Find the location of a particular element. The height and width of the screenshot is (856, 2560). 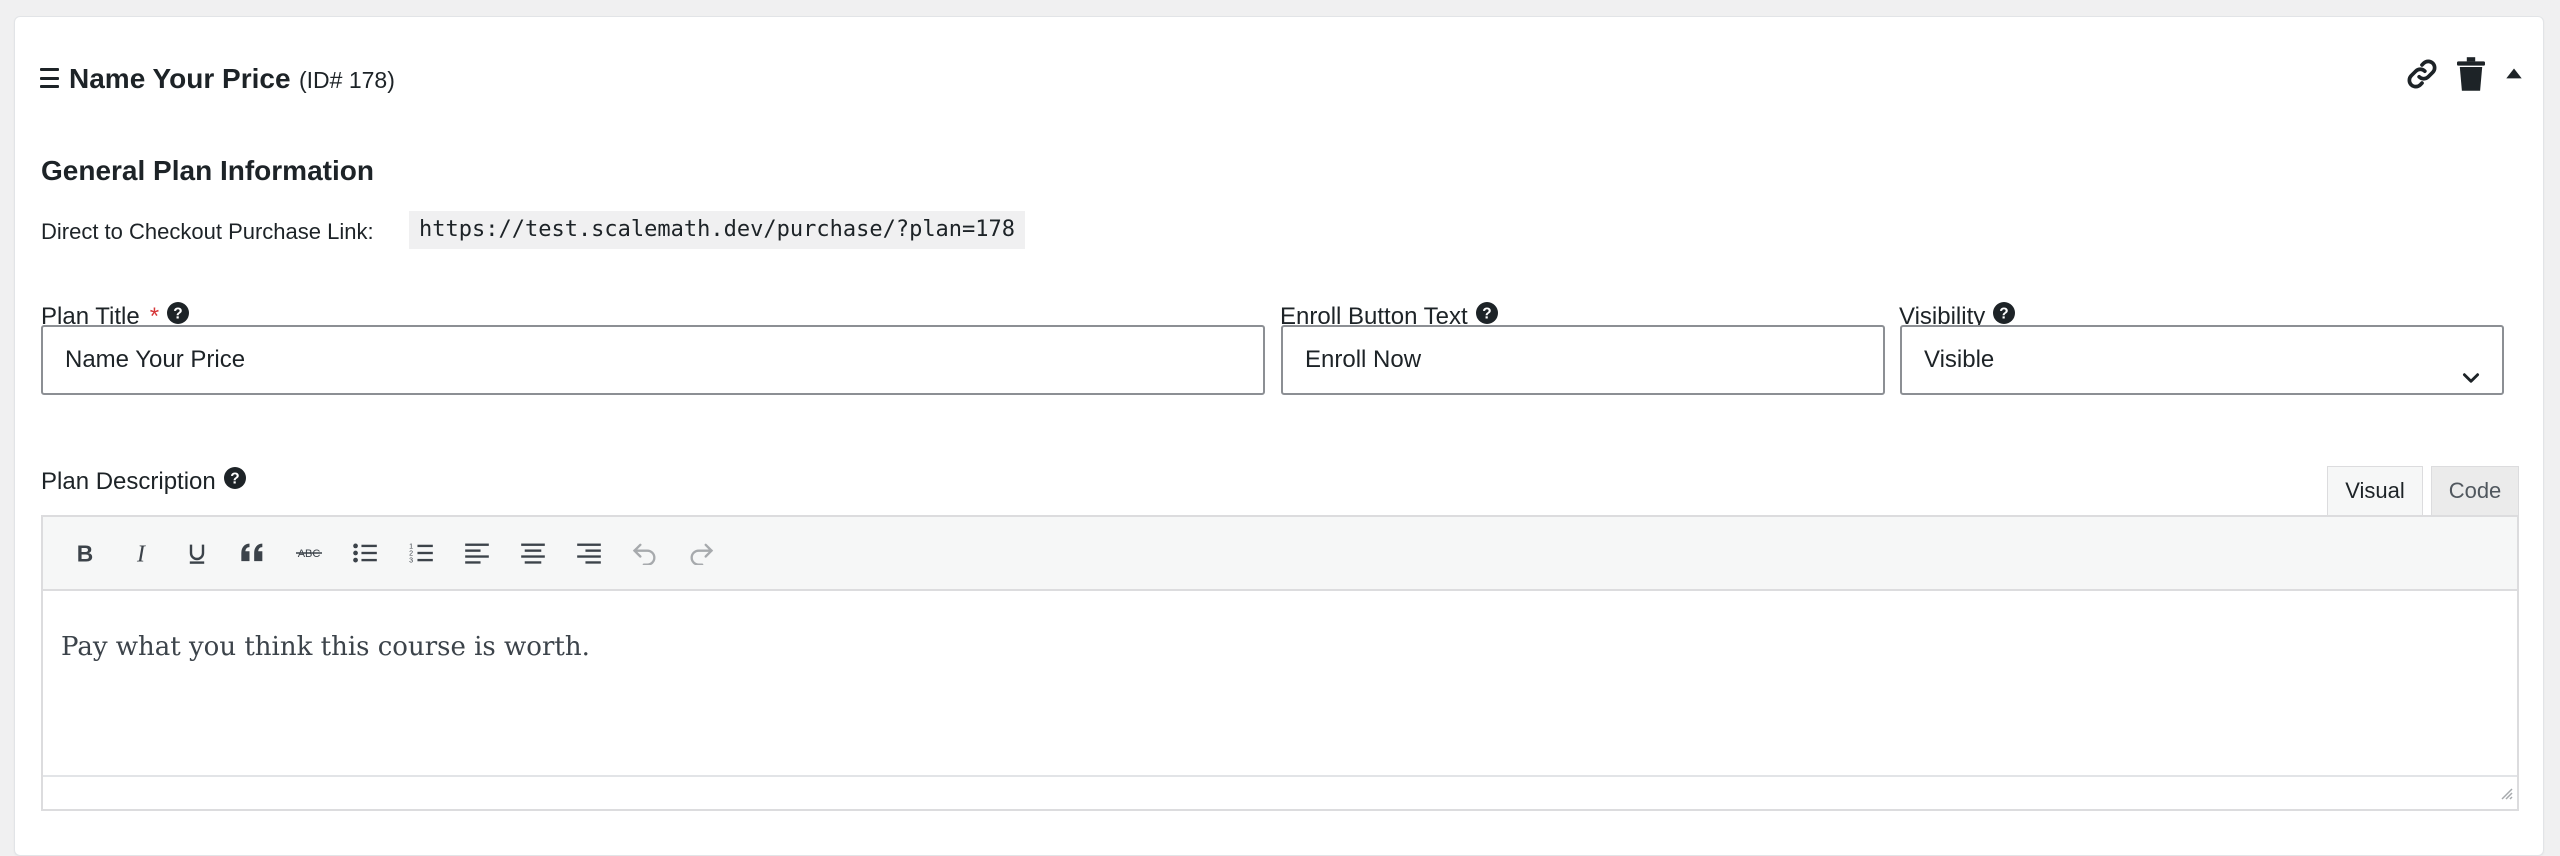

align-right-icon is located at coordinates (589, 553).